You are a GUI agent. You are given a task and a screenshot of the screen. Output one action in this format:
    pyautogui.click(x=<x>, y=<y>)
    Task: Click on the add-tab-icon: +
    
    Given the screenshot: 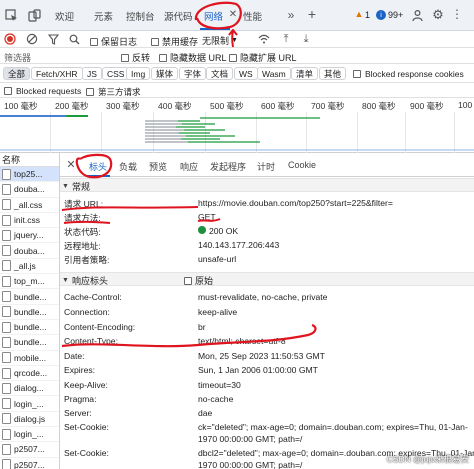 What is the action you would take?
    pyautogui.click(x=312, y=14)
    